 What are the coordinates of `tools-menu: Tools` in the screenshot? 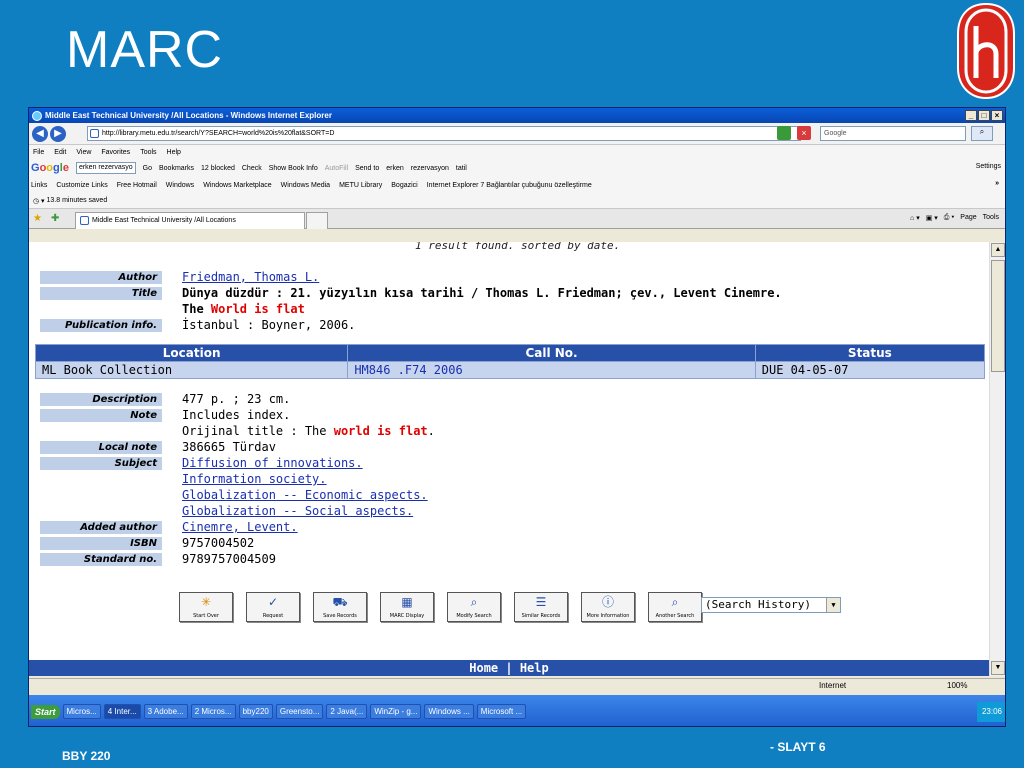 It's located at (991, 218).